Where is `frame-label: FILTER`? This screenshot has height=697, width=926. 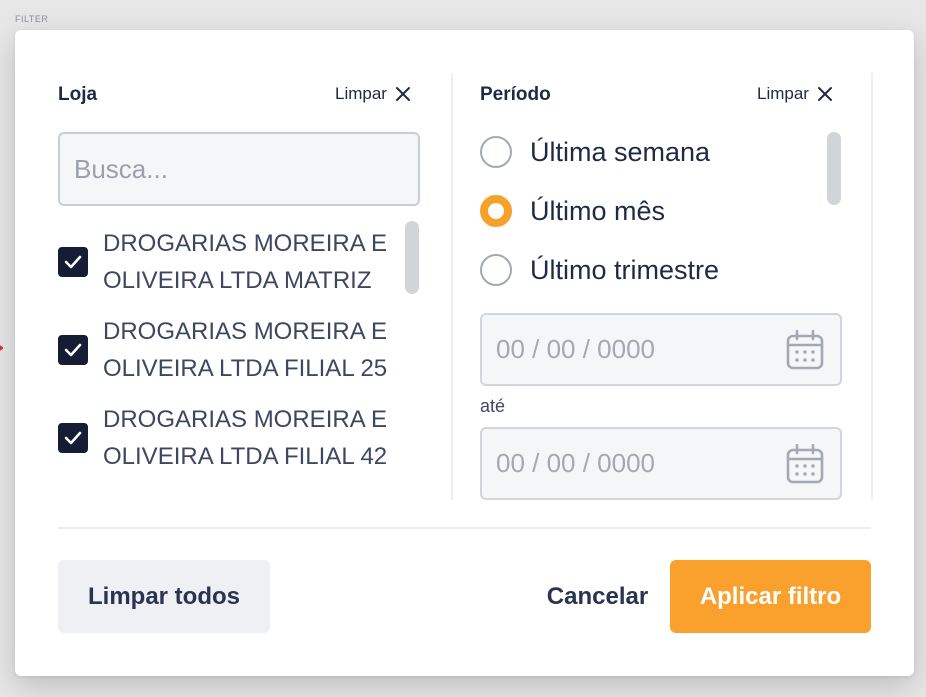 frame-label: FILTER is located at coordinates (32, 19).